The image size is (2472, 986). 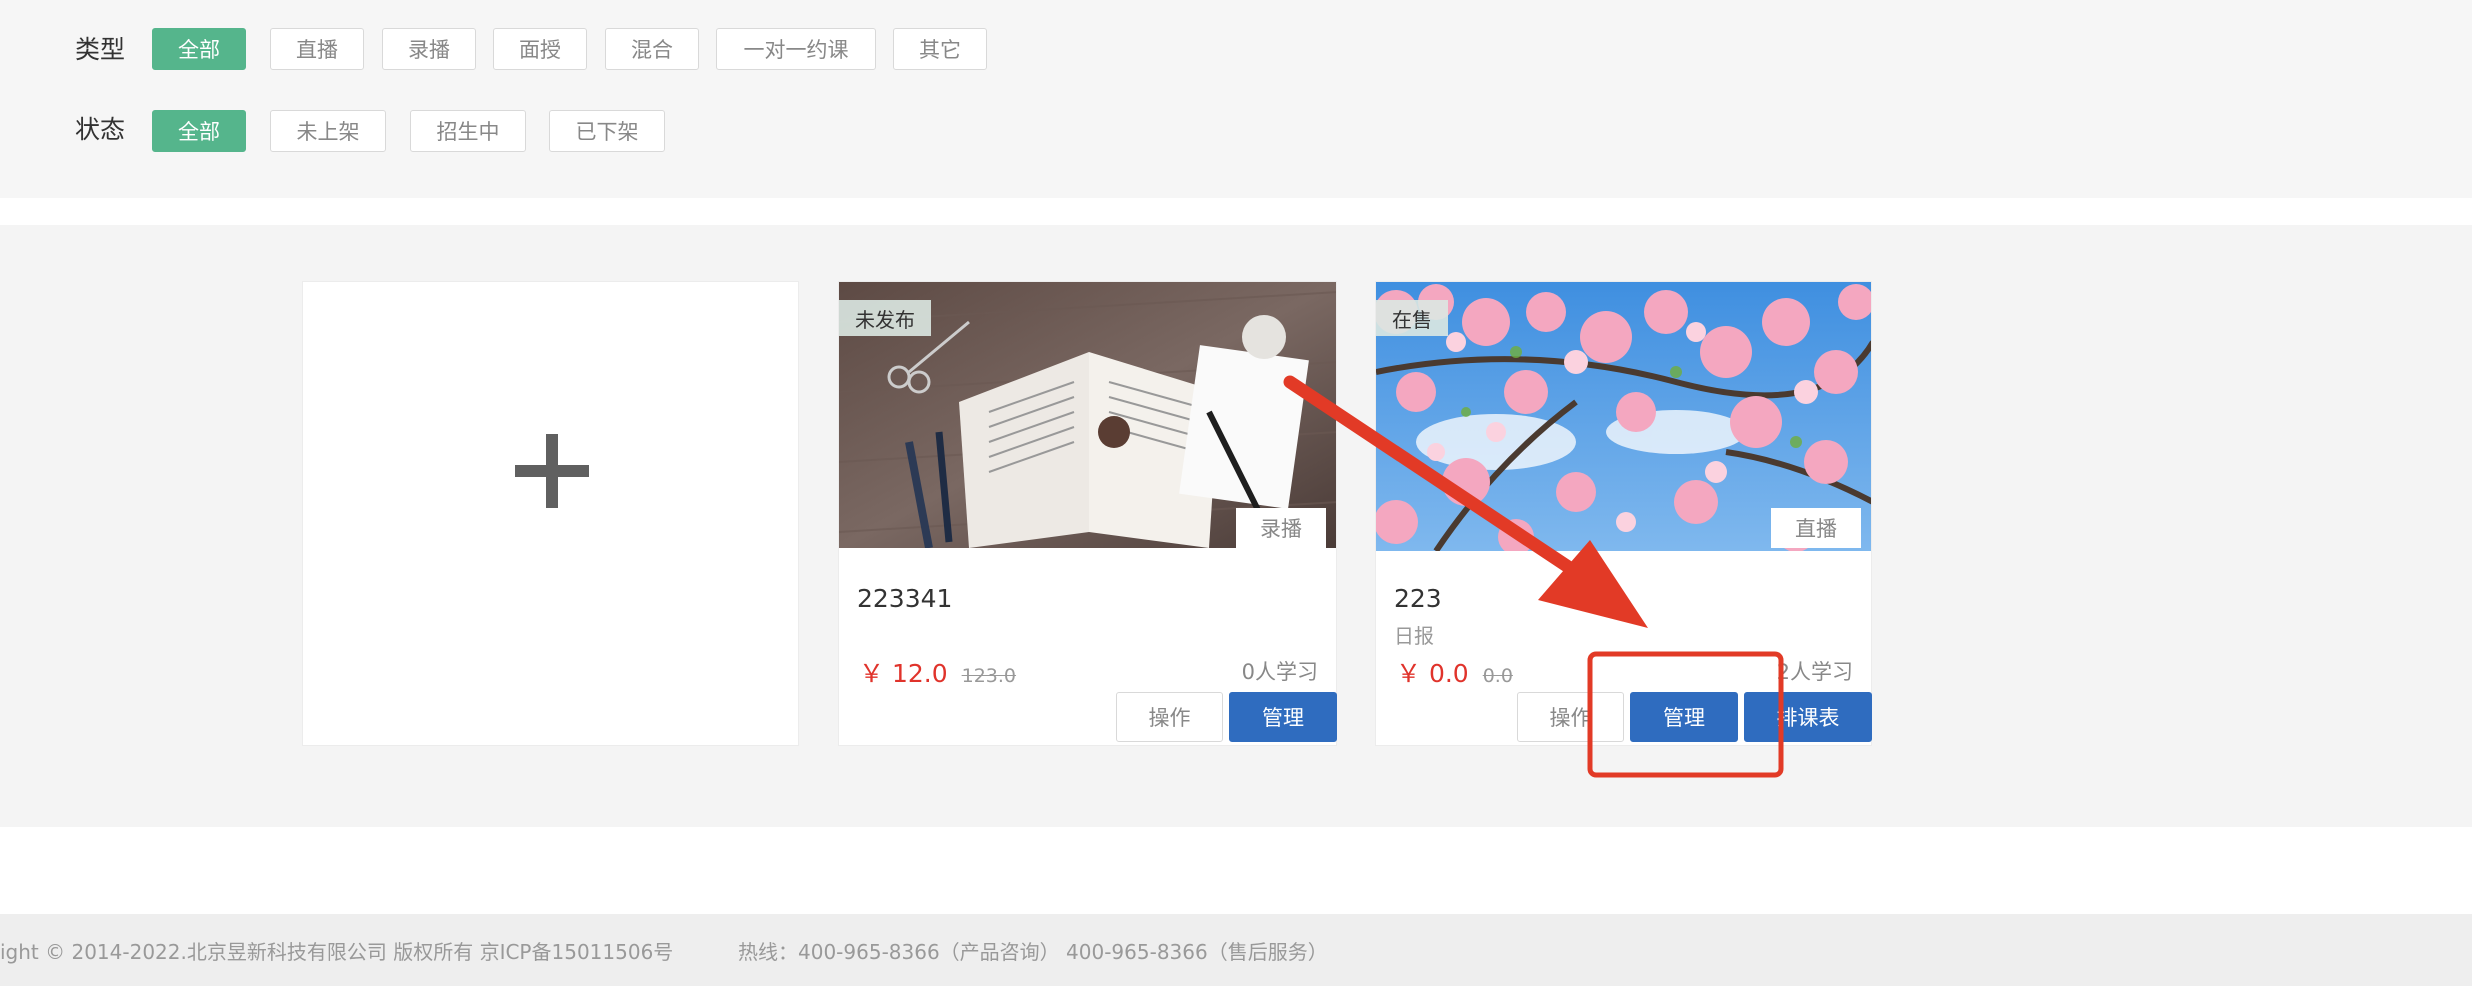 I want to click on course-card: 未发布 录播 223341 ￥ 12.0 123.0 0人学习 操作 管理, so click(x=1087, y=513).